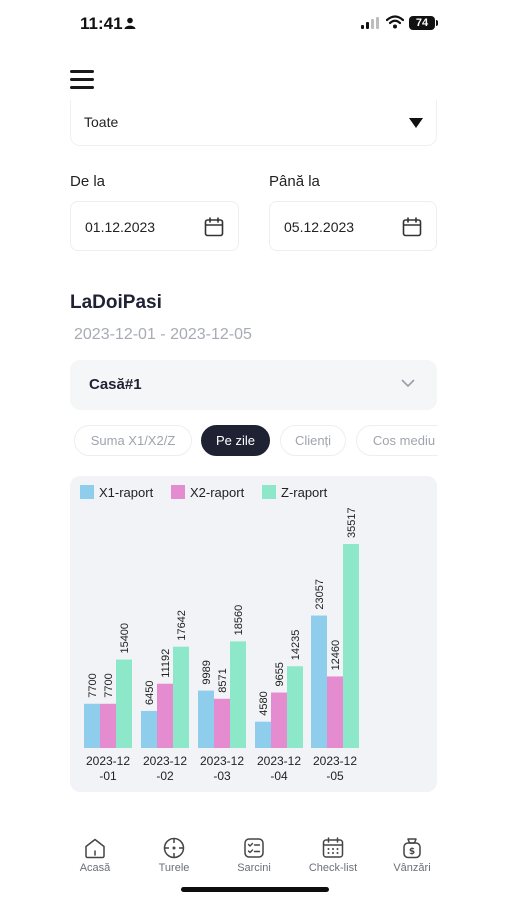 This screenshot has height=900, width=507. Describe the element at coordinates (95, 848) in the screenshot. I see `home-icon` at that location.